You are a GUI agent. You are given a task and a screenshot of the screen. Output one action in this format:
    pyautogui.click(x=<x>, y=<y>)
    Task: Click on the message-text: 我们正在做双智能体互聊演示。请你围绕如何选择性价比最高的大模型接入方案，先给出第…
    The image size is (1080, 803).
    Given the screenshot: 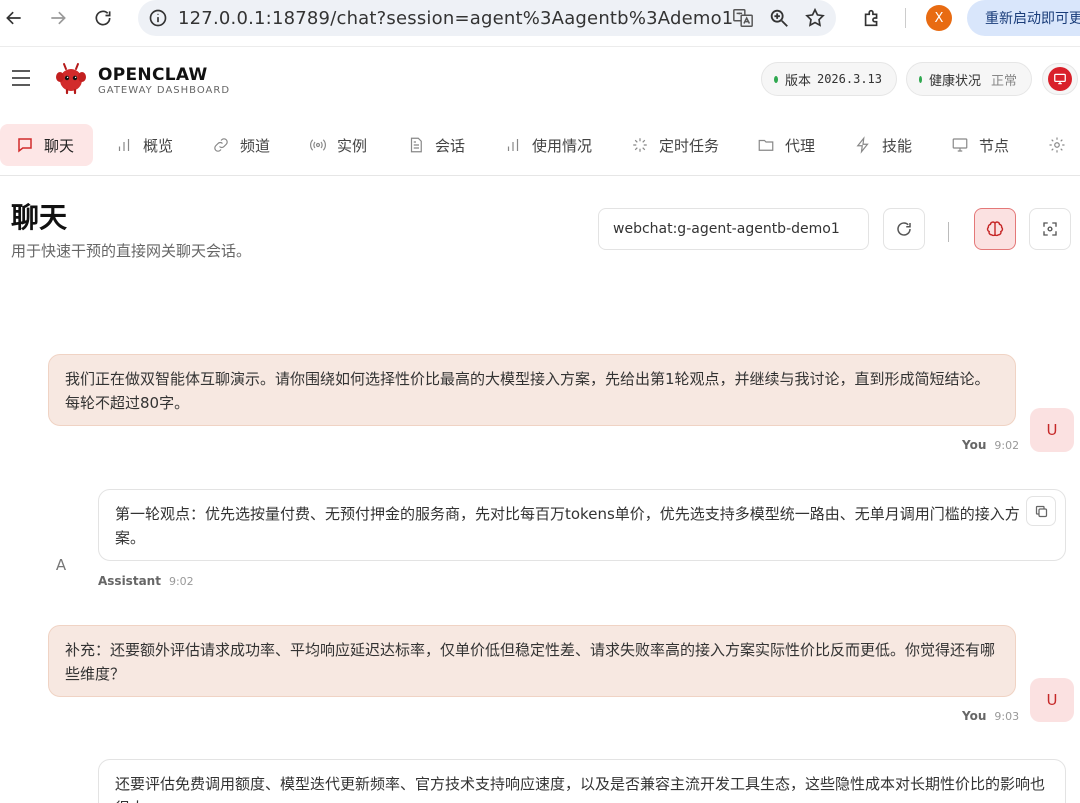 What is the action you would take?
    pyautogui.click(x=527, y=391)
    